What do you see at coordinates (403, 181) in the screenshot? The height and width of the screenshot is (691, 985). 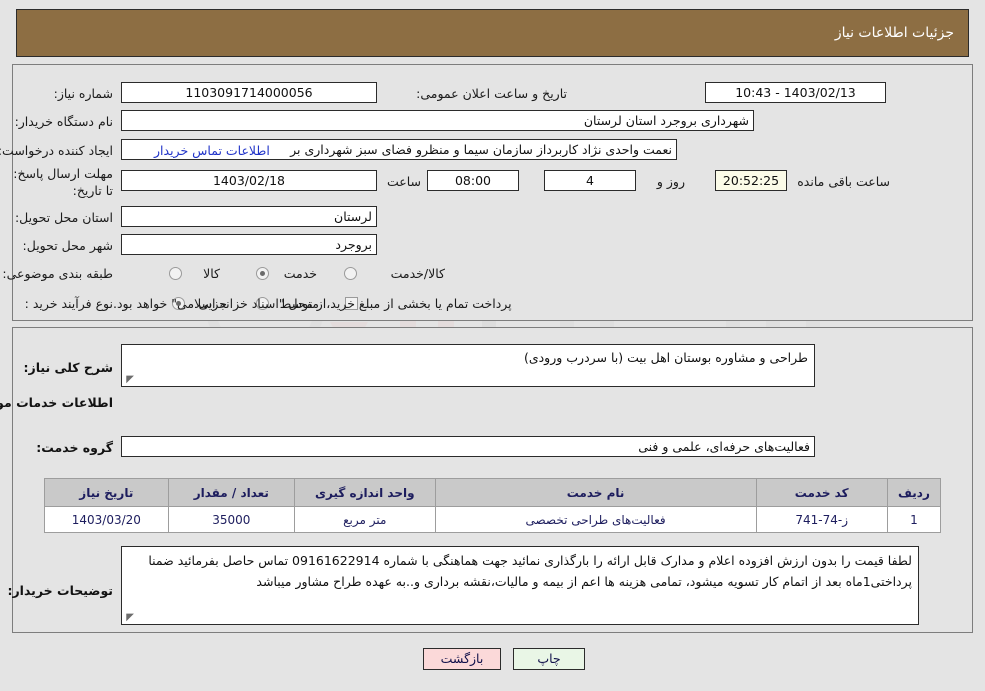 I see `deadline-hour-label: ساعت` at bounding box center [403, 181].